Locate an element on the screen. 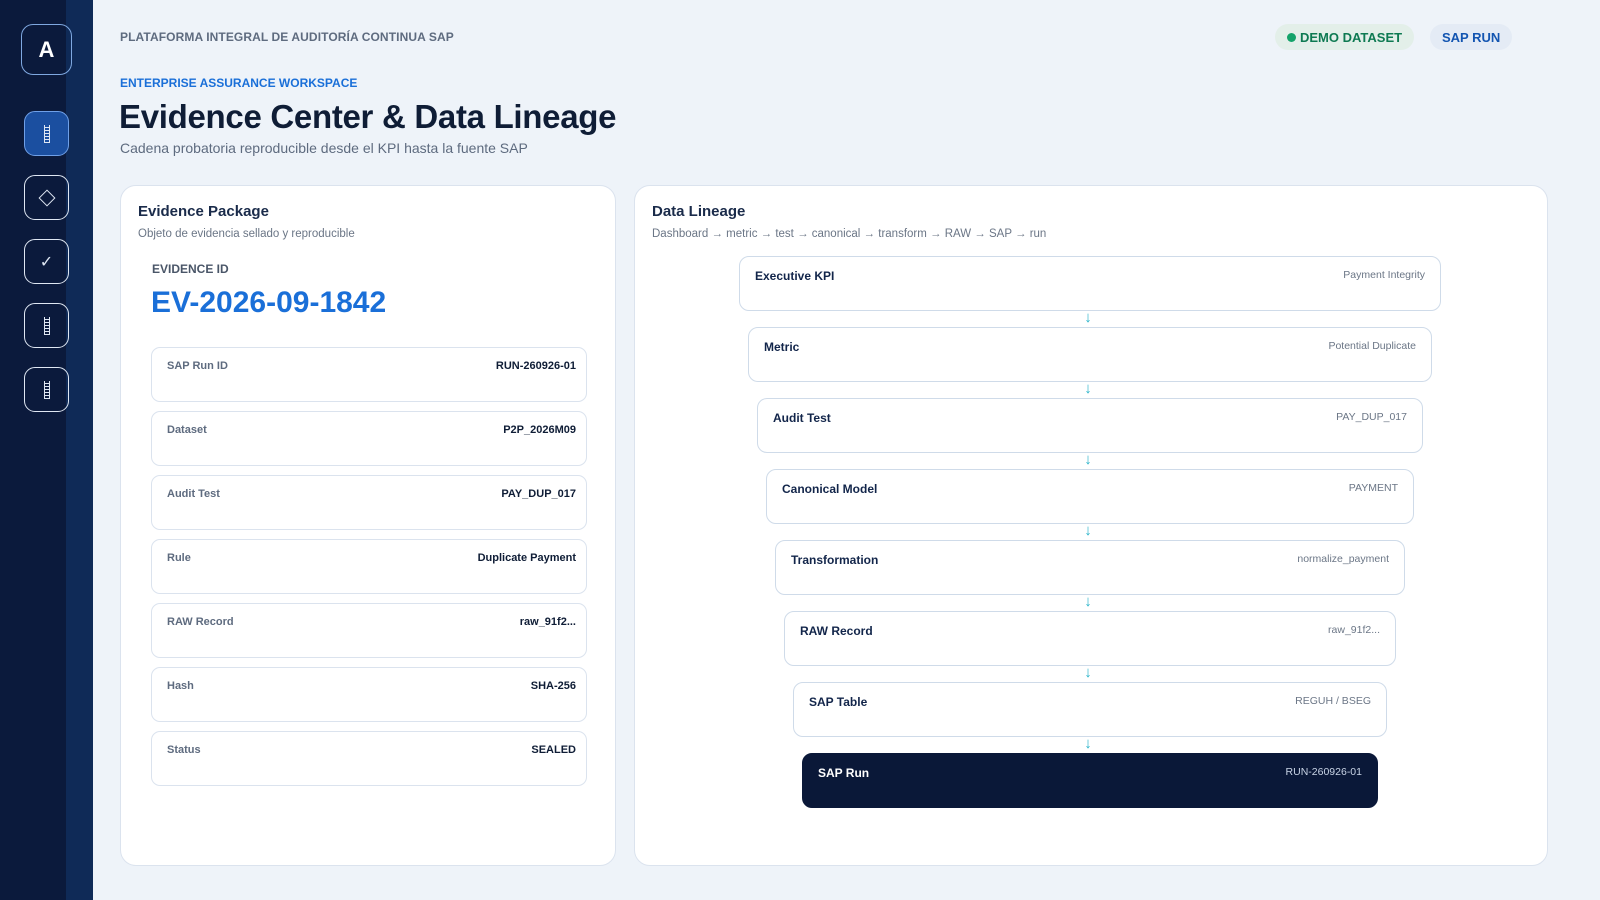 The height and width of the screenshot is (900, 1600). node-label: Transformation is located at coordinates (835, 560).